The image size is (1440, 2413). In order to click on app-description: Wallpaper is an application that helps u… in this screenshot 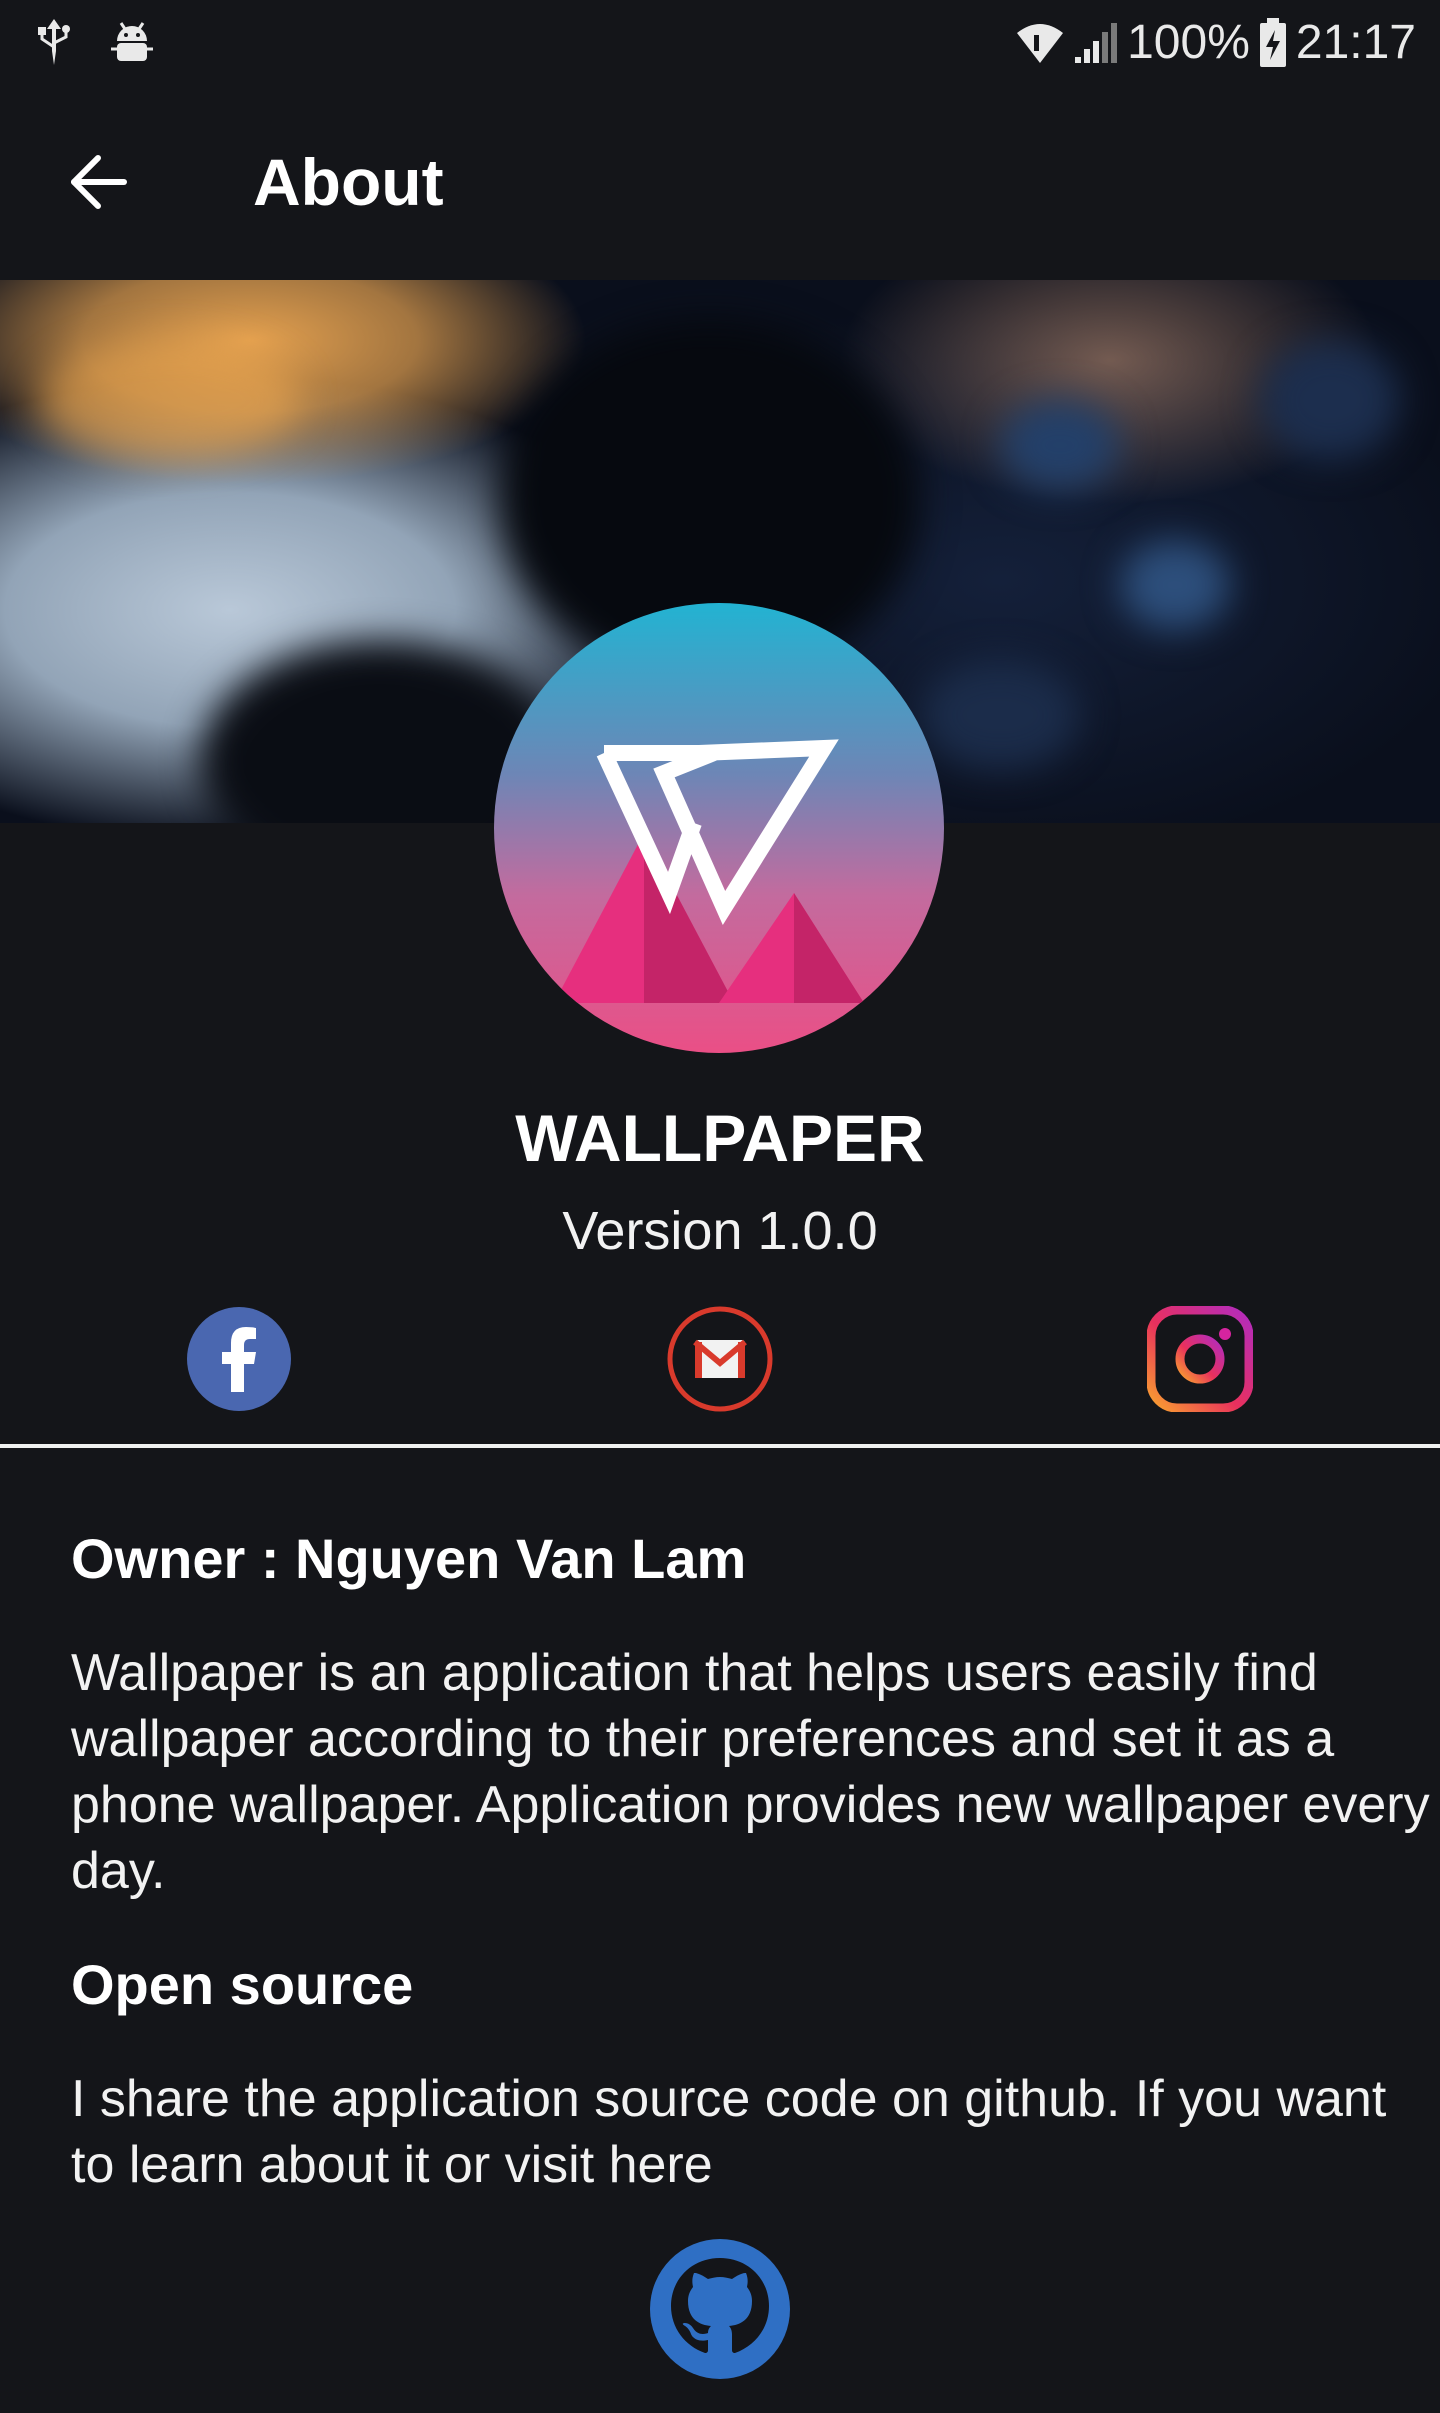, I will do `click(750, 1772)`.